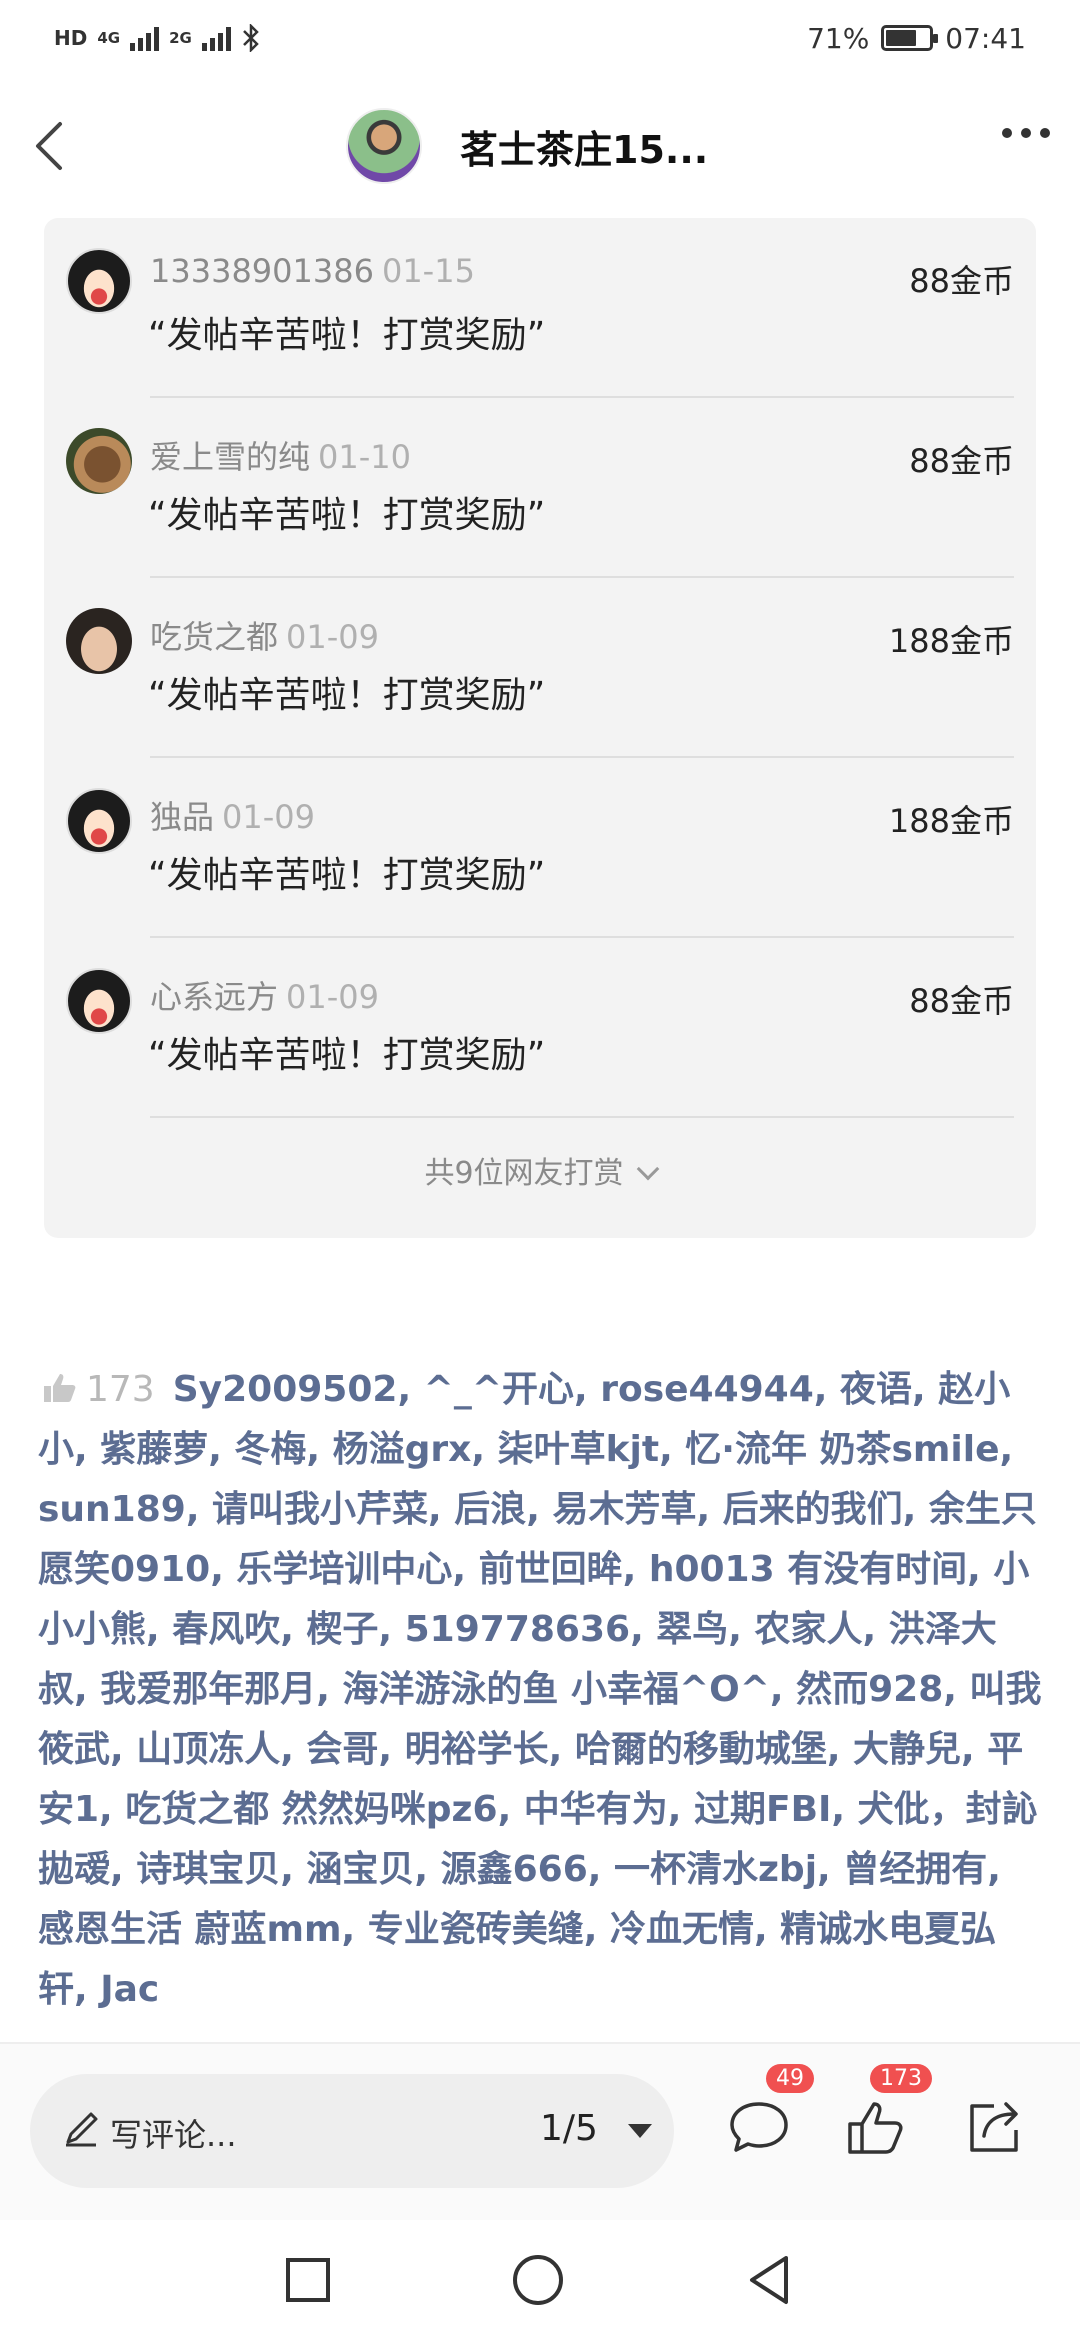  Describe the element at coordinates (364, 457) in the screenshot. I see `reward-date: 01-10` at that location.